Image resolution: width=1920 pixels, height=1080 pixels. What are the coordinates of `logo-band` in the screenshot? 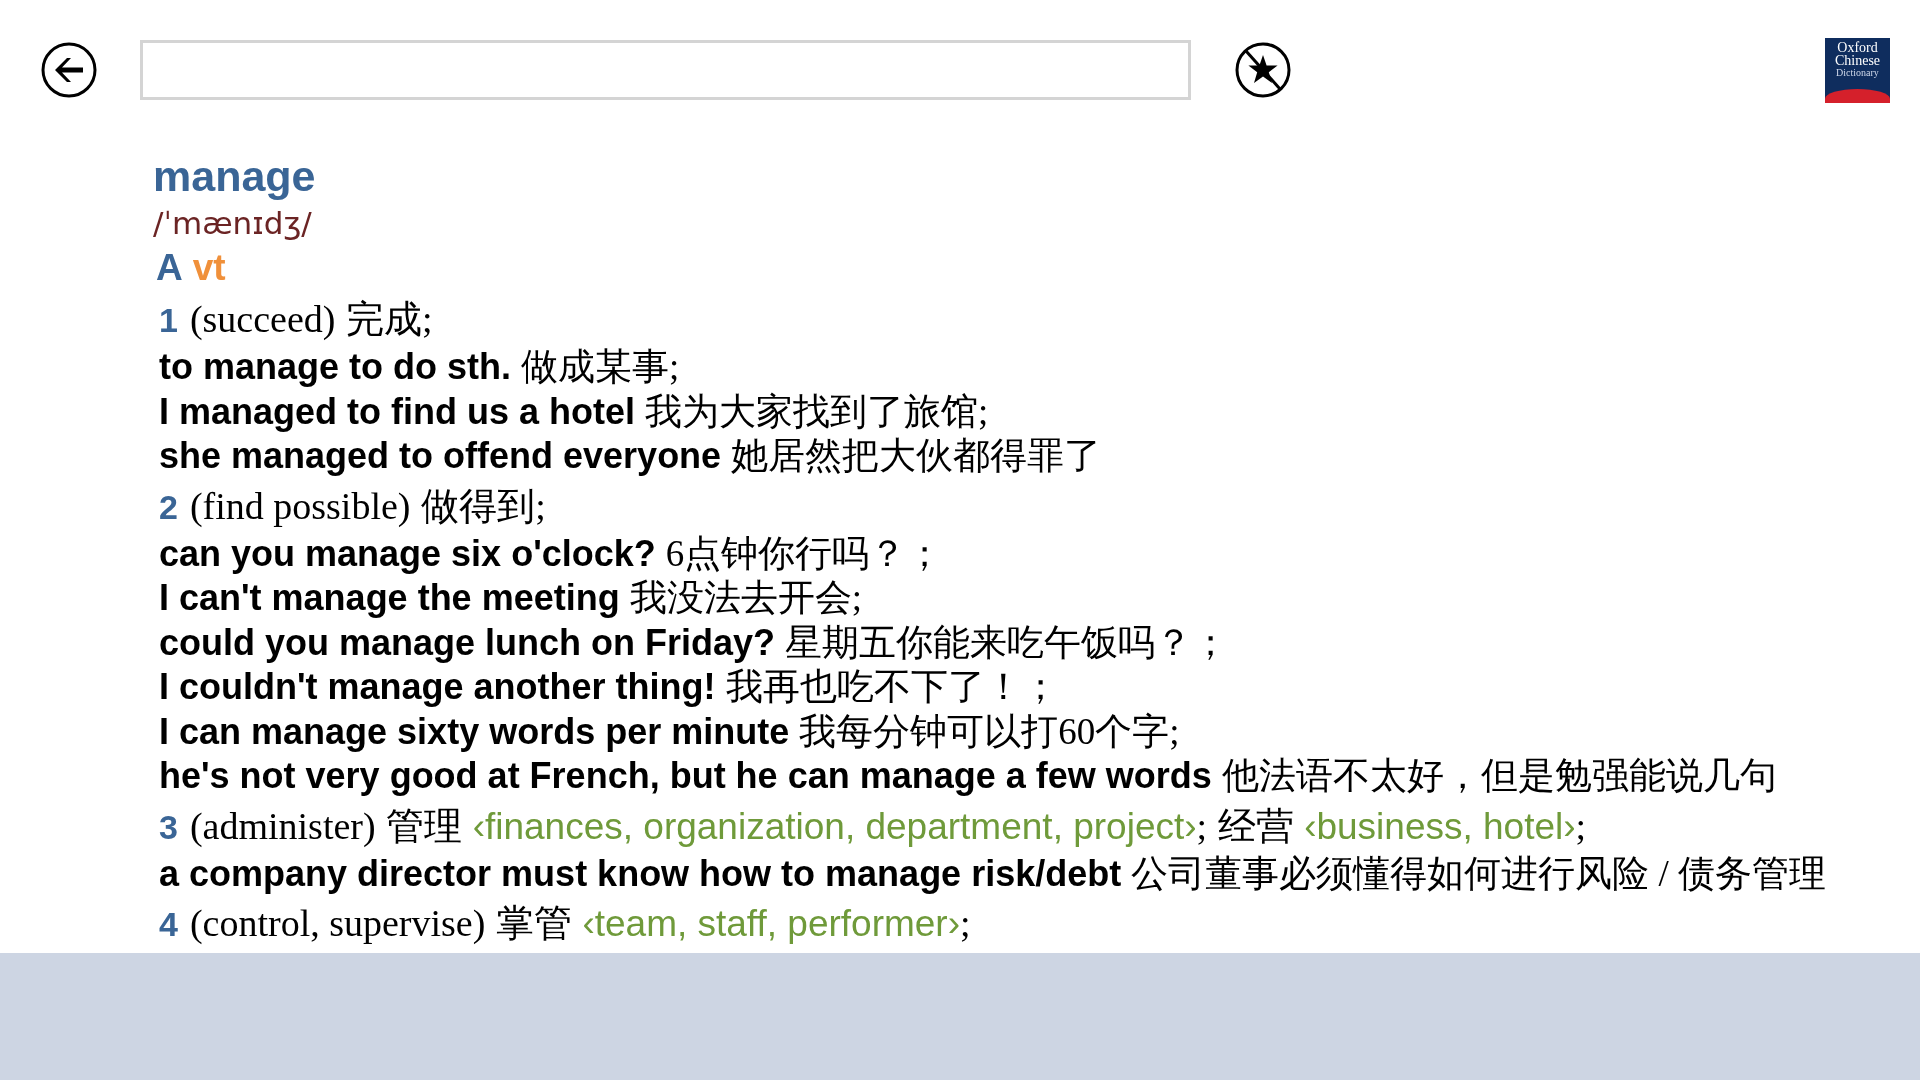 It's located at (1857, 95).